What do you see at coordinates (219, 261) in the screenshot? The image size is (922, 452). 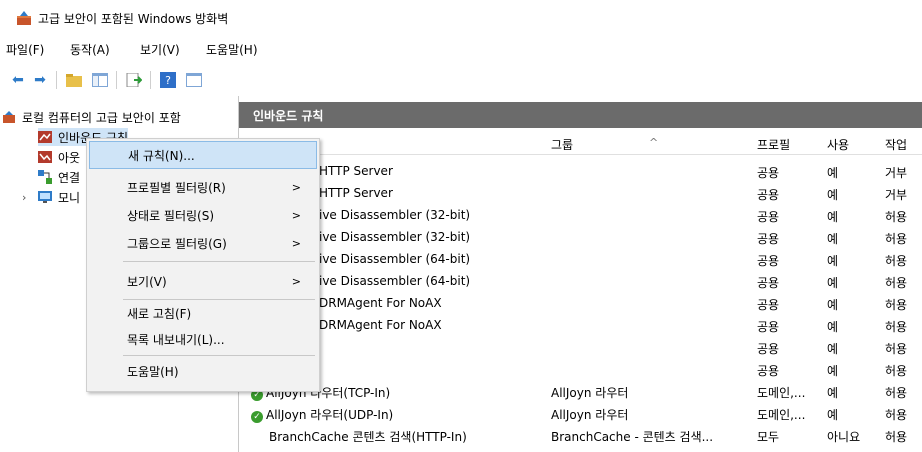 I see `menu-separator` at bounding box center [219, 261].